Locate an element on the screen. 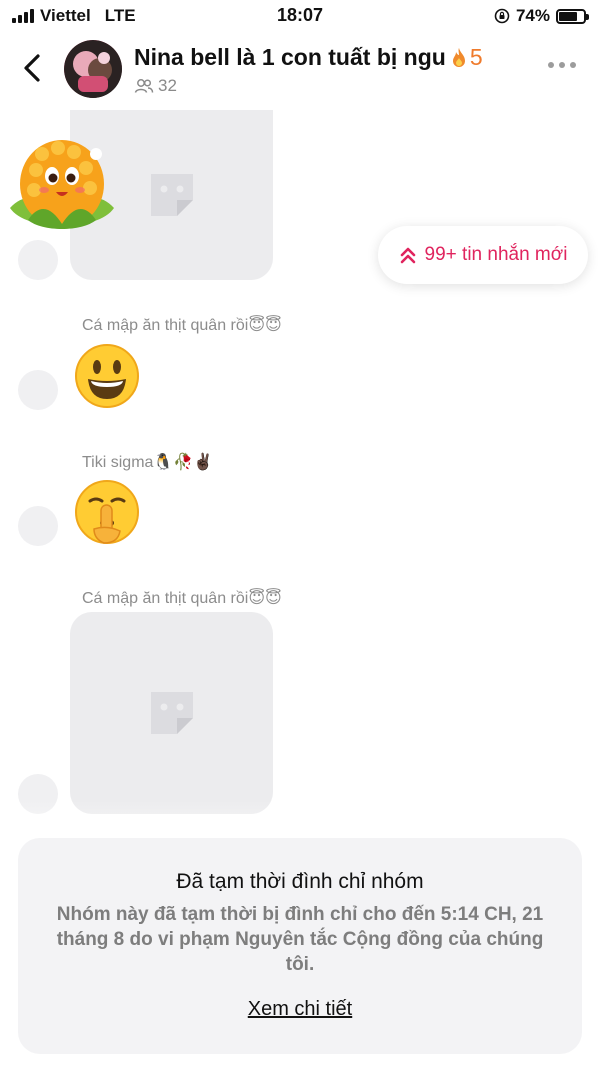  double-chevron-up-icon is located at coordinates (407, 255).